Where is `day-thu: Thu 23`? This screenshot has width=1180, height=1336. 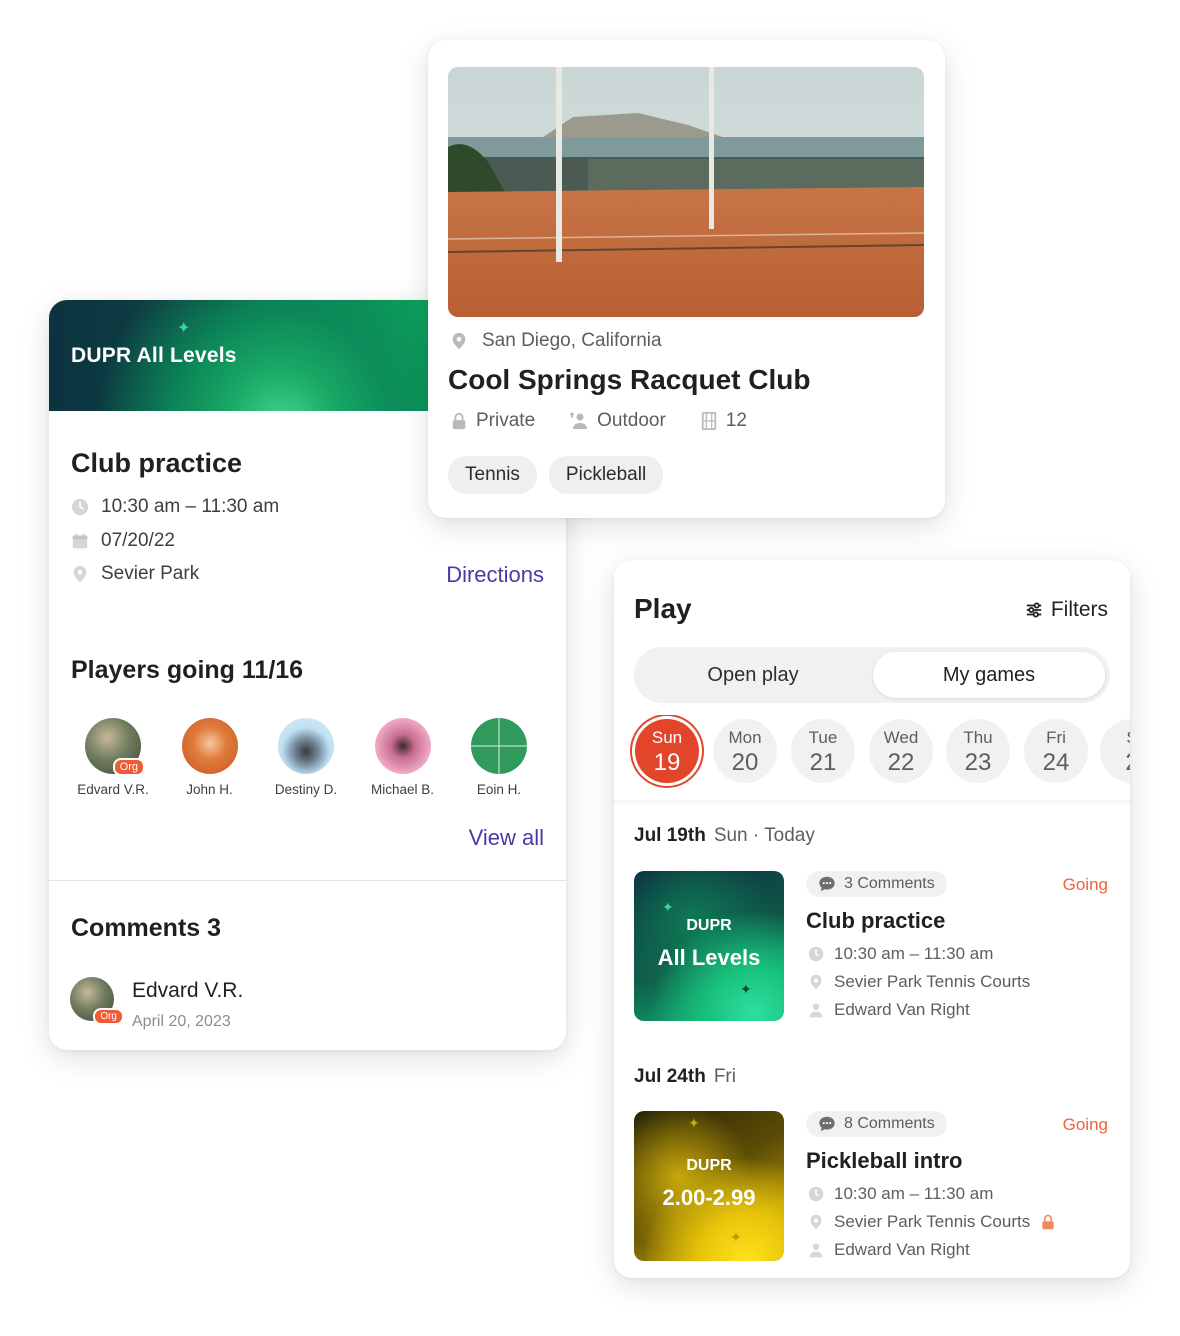 day-thu: Thu 23 is located at coordinates (978, 751).